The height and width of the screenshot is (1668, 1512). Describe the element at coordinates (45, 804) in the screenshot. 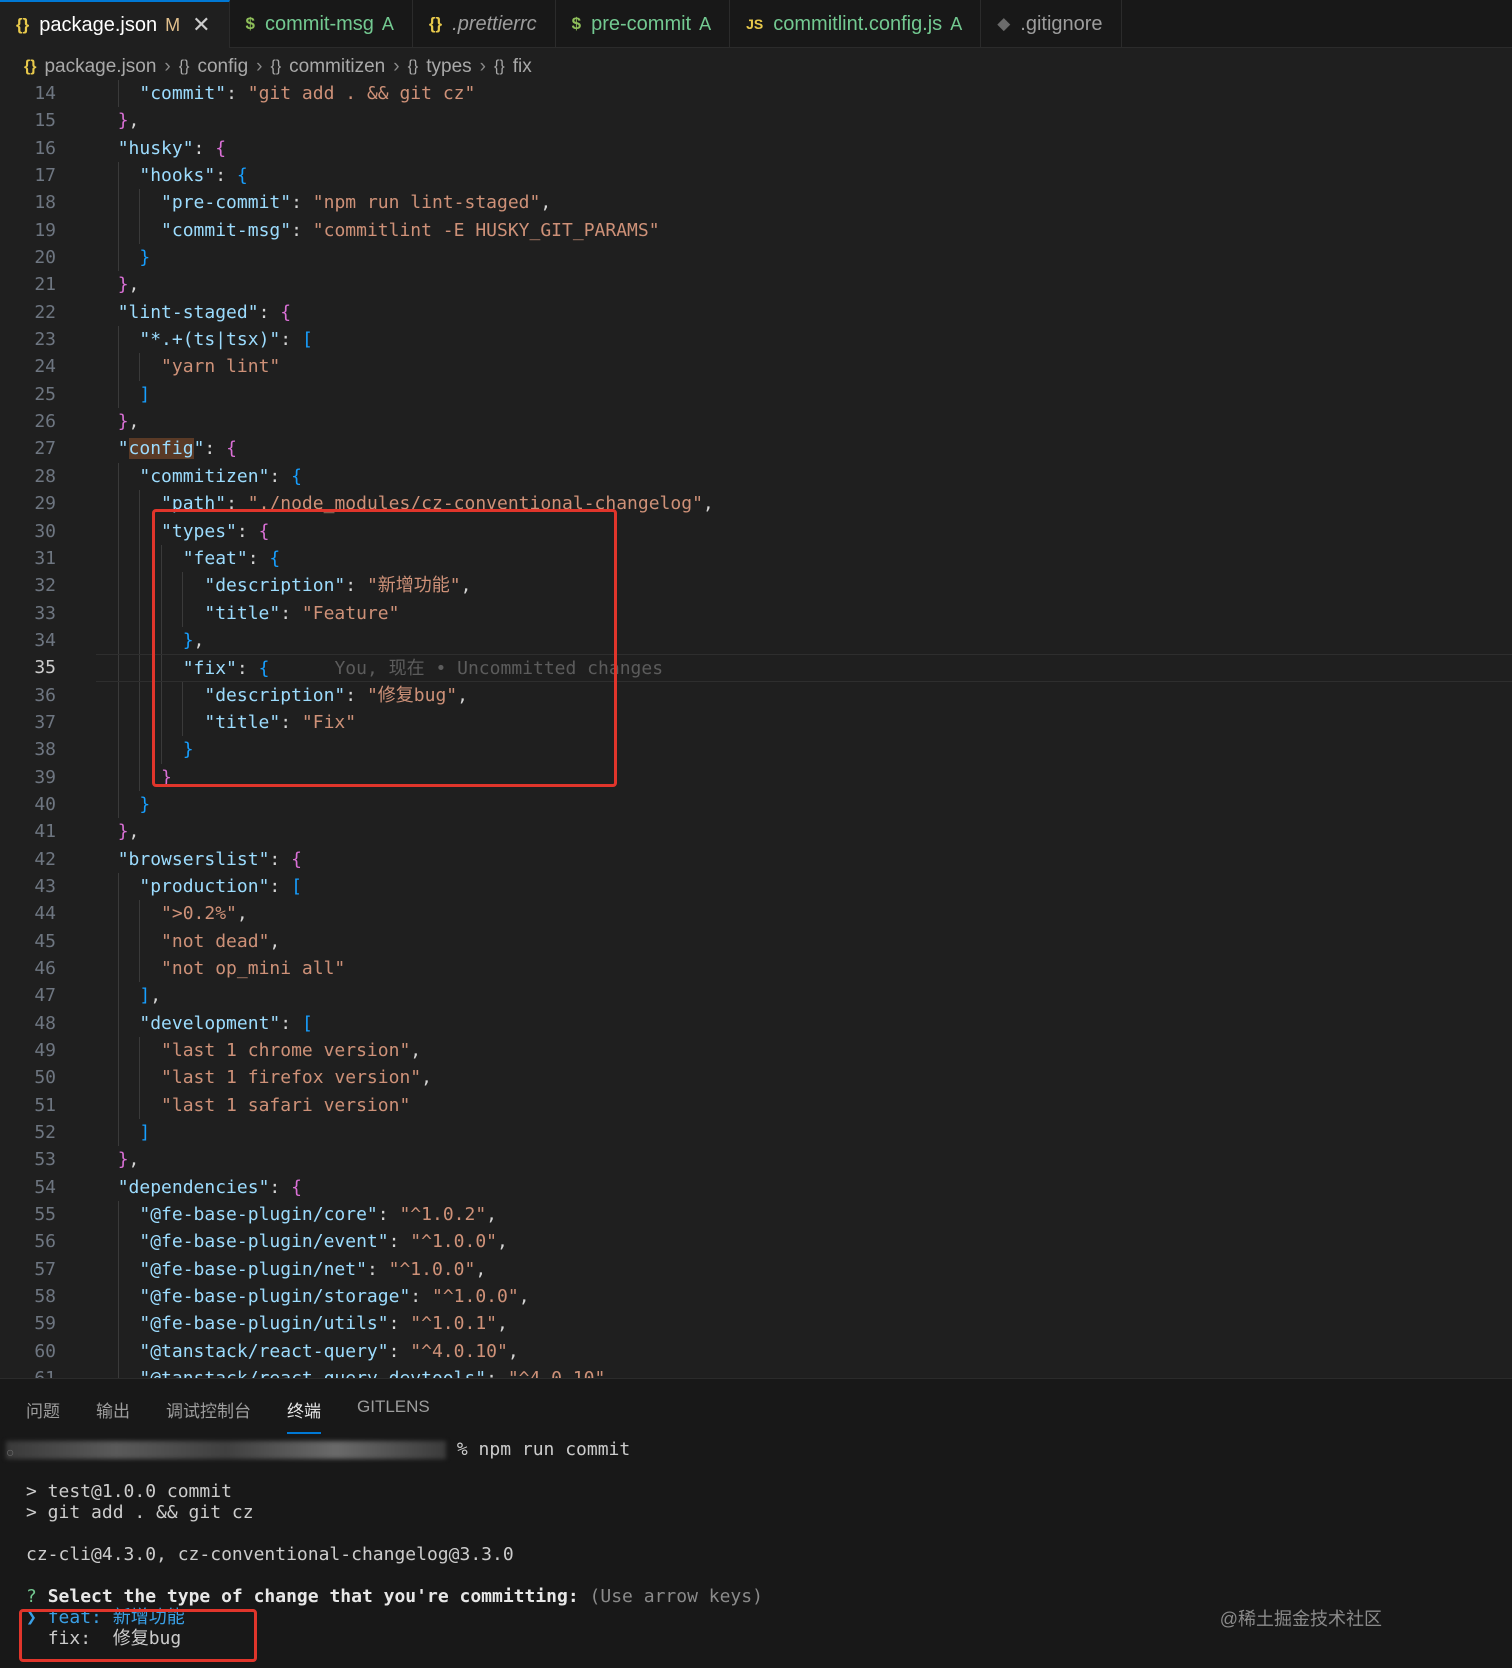

I see `line-number: 40` at that location.